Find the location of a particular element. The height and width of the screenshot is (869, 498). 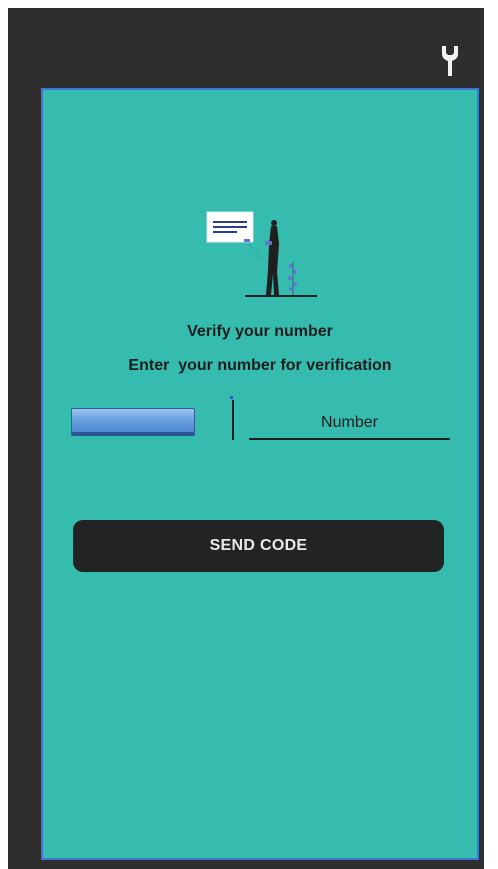

phone-number-input is located at coordinates (349, 424).